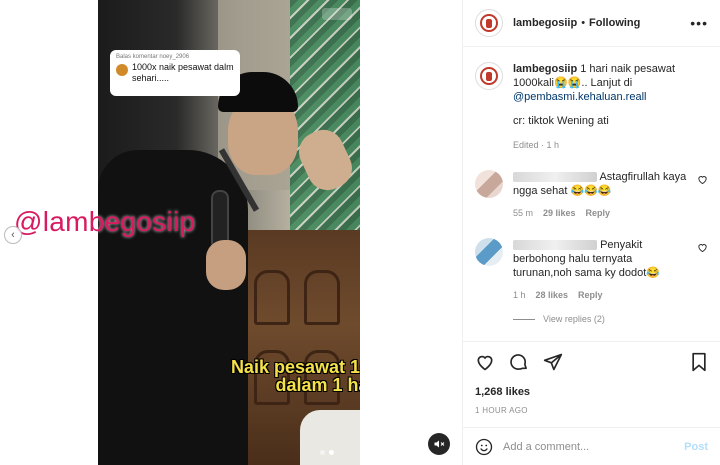 The width and height of the screenshot is (720, 465). What do you see at coordinates (567, 83) in the screenshot?
I see `caption-emoji: 😭😭` at bounding box center [567, 83].